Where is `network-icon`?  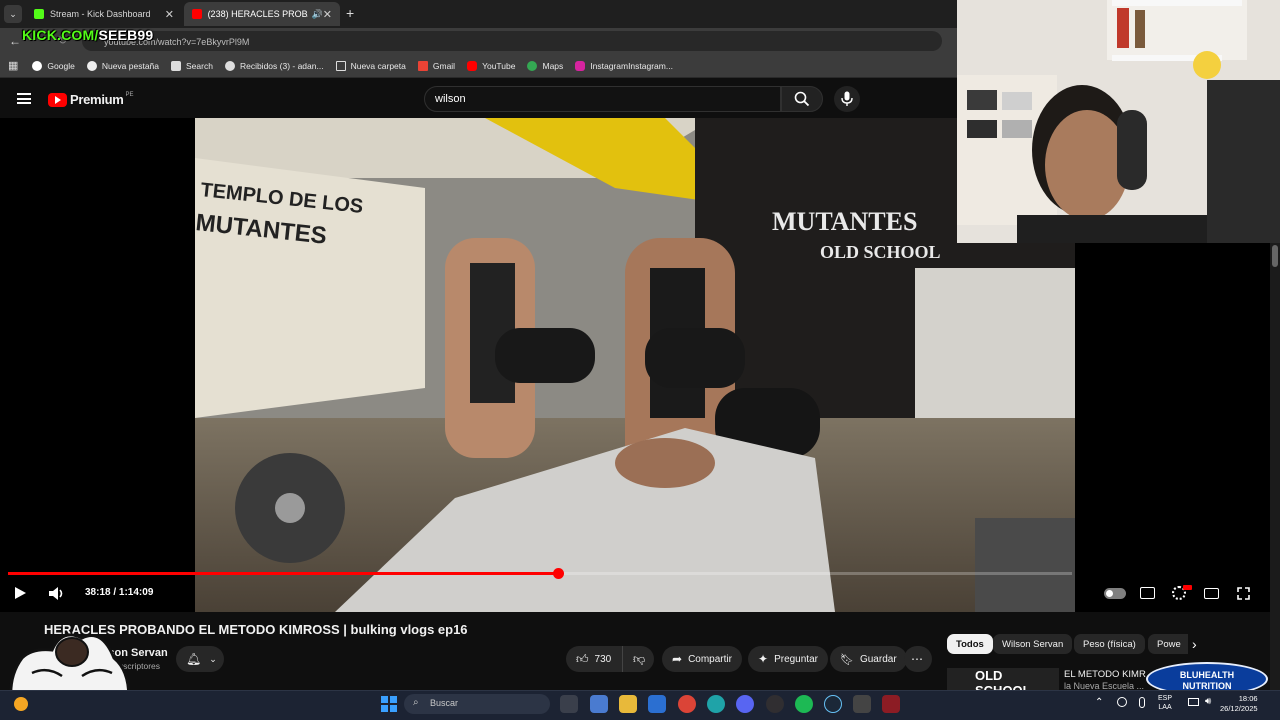 network-icon is located at coordinates (1122, 702).